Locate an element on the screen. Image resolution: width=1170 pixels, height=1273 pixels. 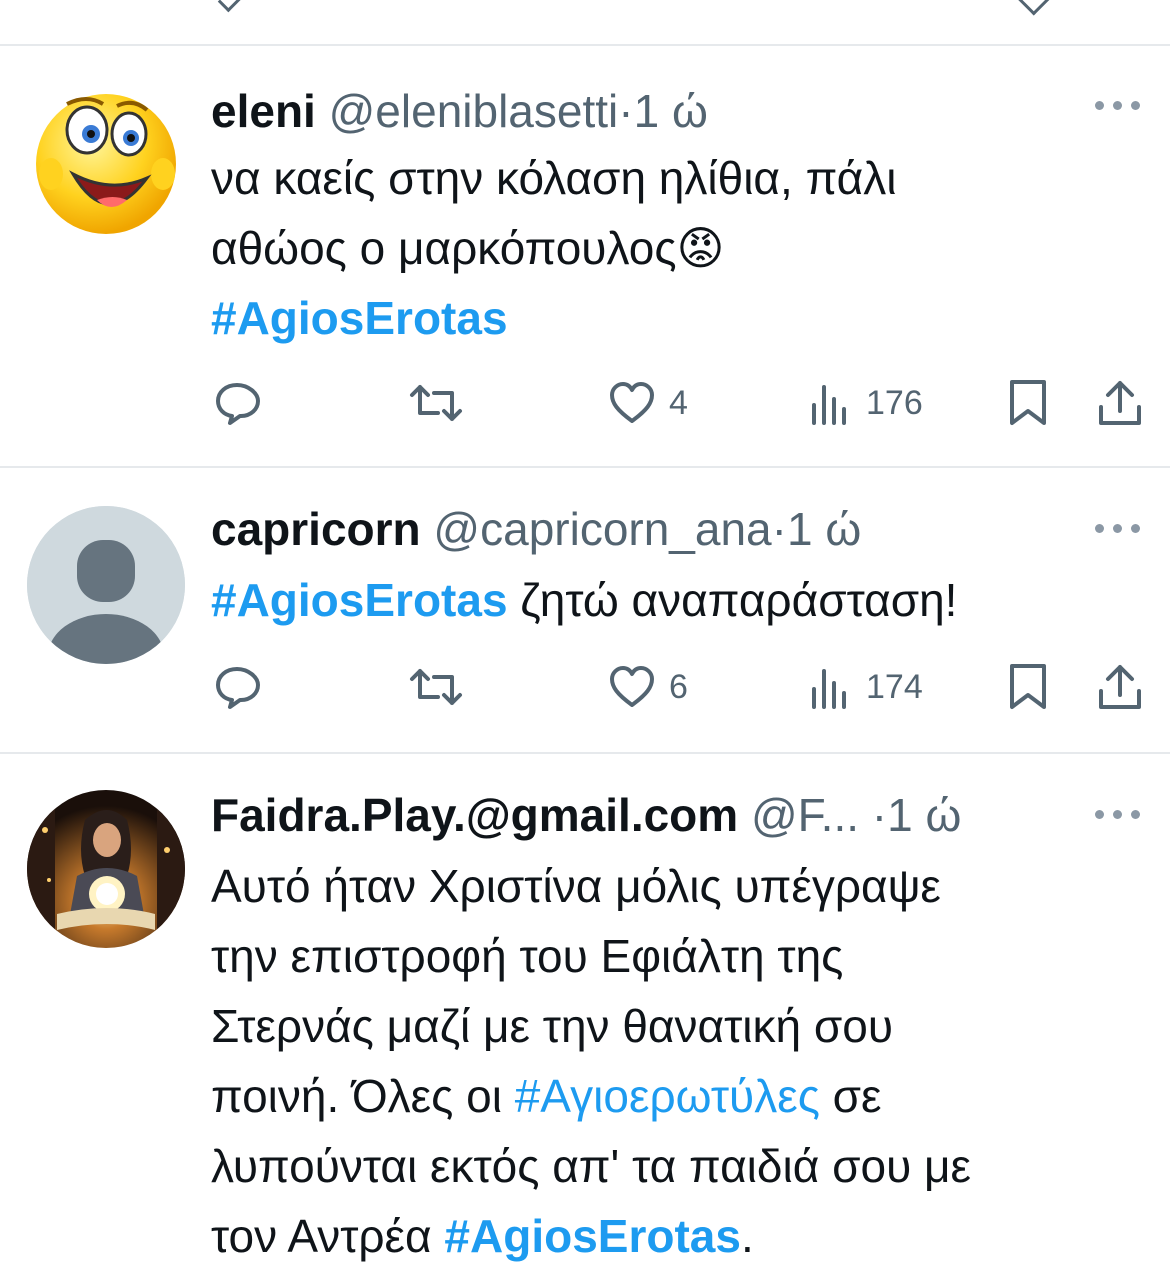
like-count: 6 is located at coordinates (678, 686).